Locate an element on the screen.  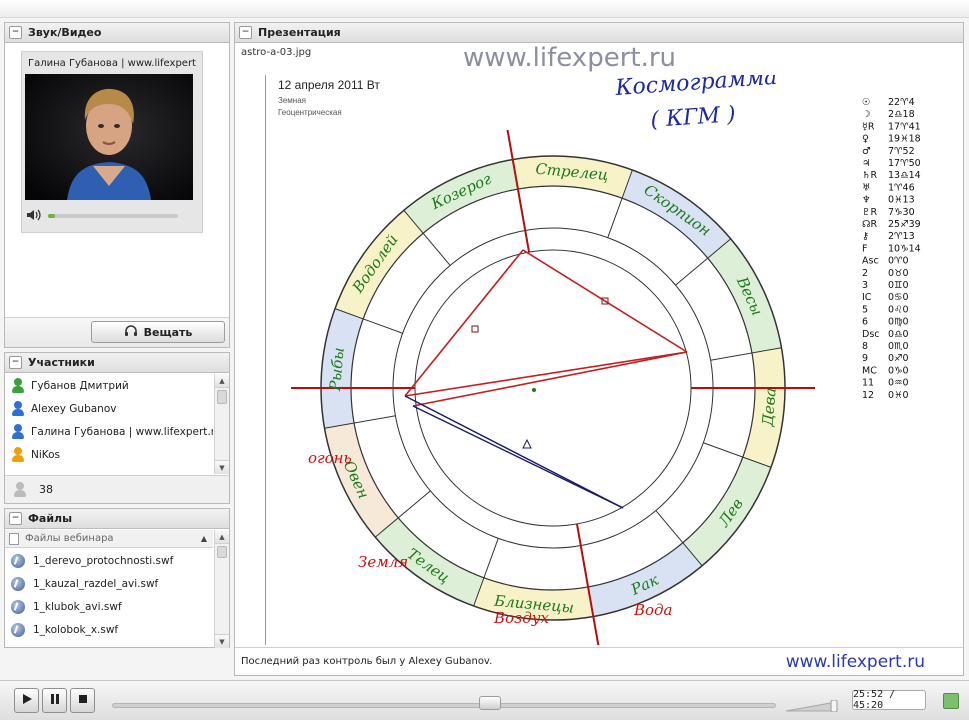
planet-symbol: ♃ is located at coordinates (866, 163).